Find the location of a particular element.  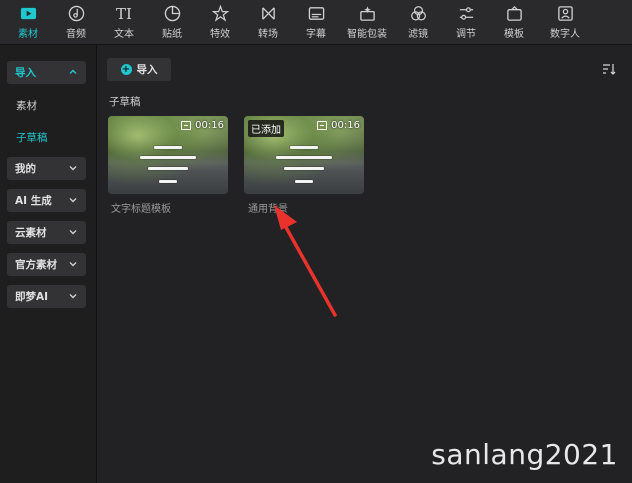

media-card: 已添加 00:16 is located at coordinates (304, 155).